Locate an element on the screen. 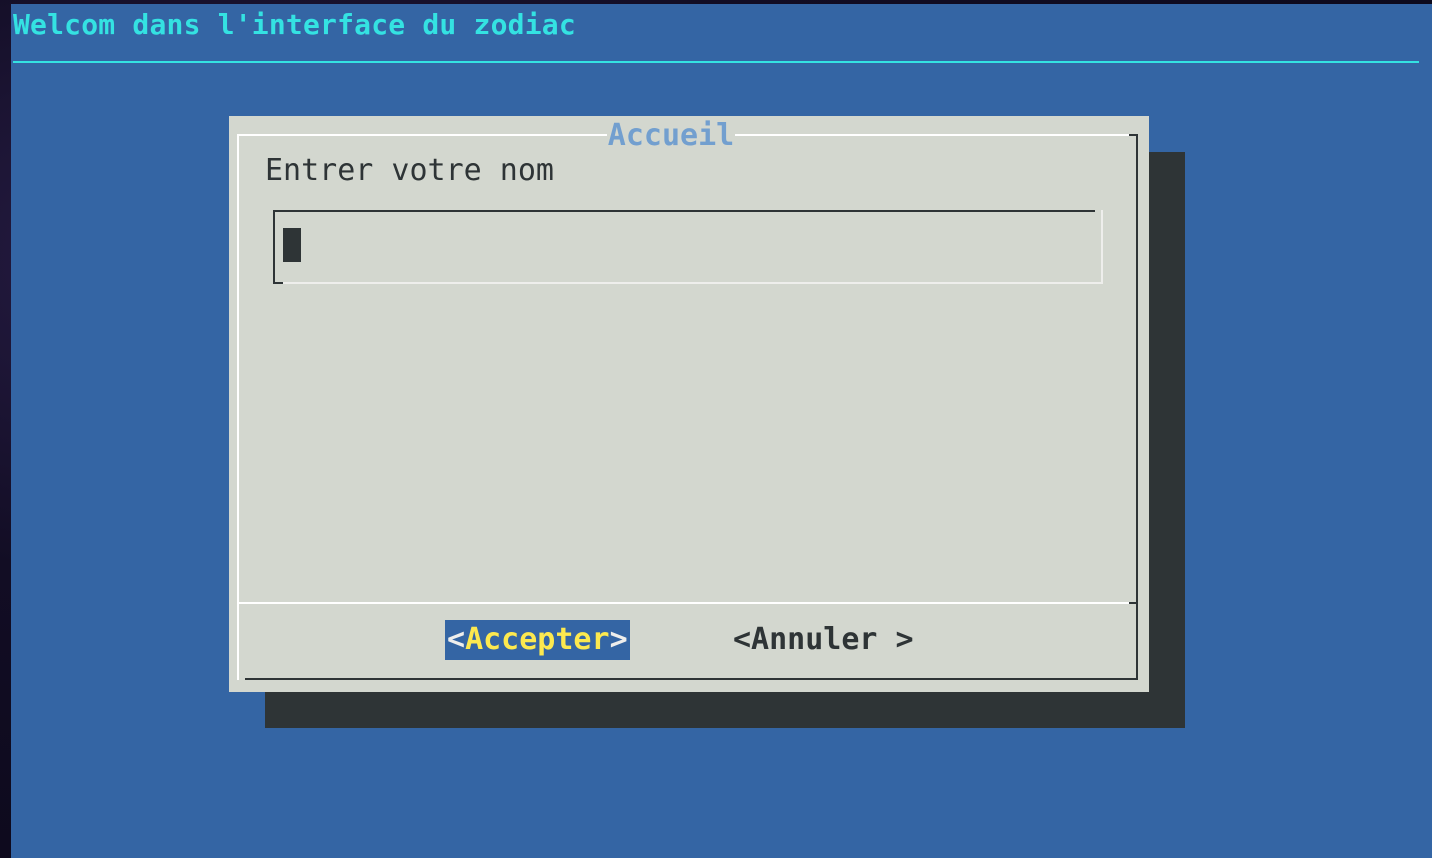  name-input is located at coordinates (687, 246).